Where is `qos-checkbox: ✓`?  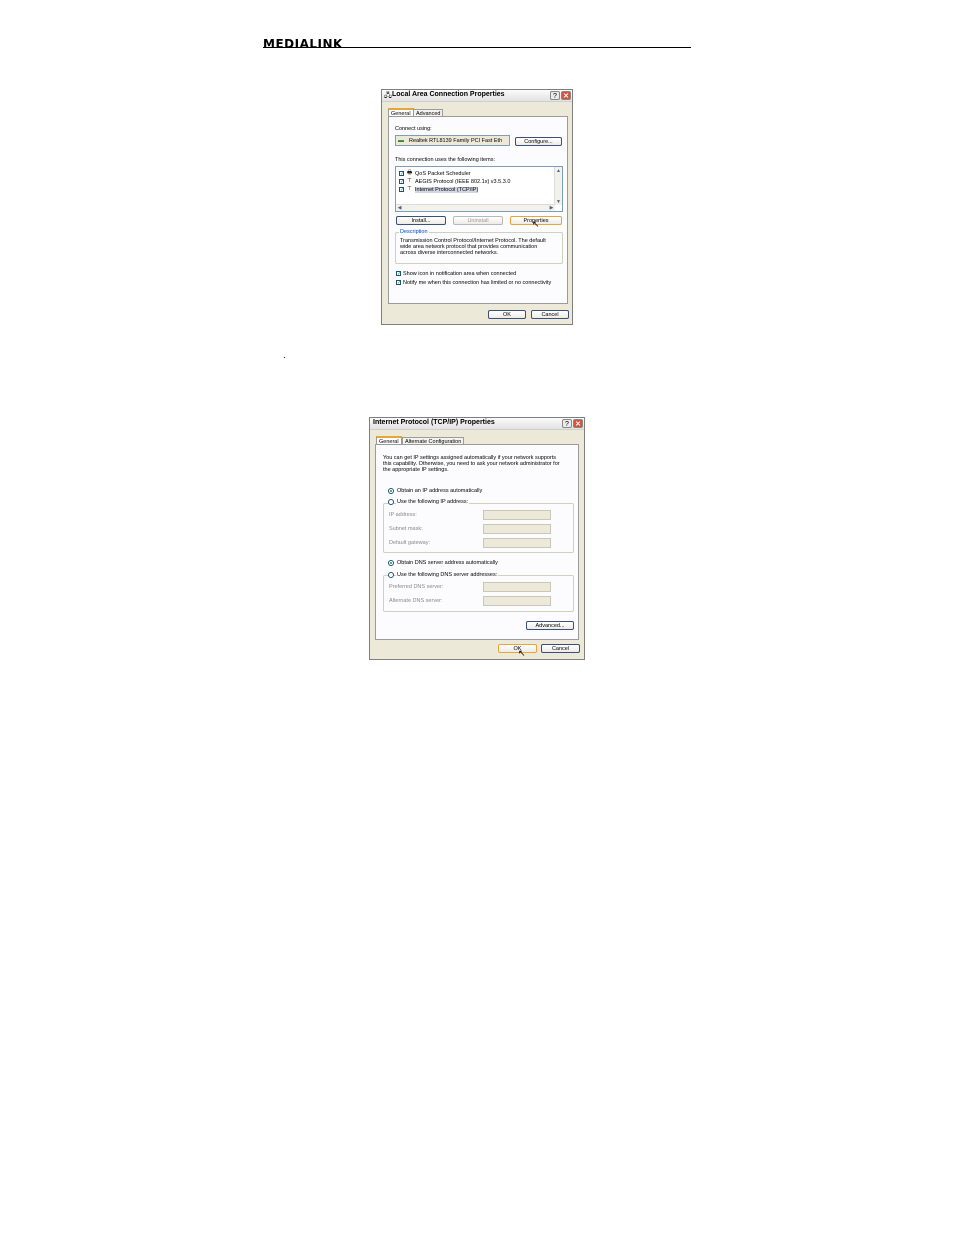
qos-checkbox: ✓ is located at coordinates (401, 174).